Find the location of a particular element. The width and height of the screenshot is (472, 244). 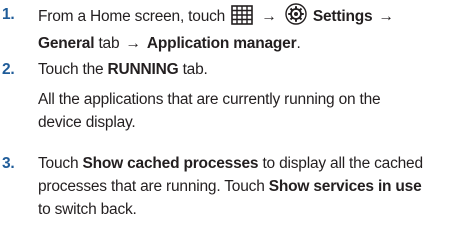

step-number: 2. is located at coordinates (8, 69).